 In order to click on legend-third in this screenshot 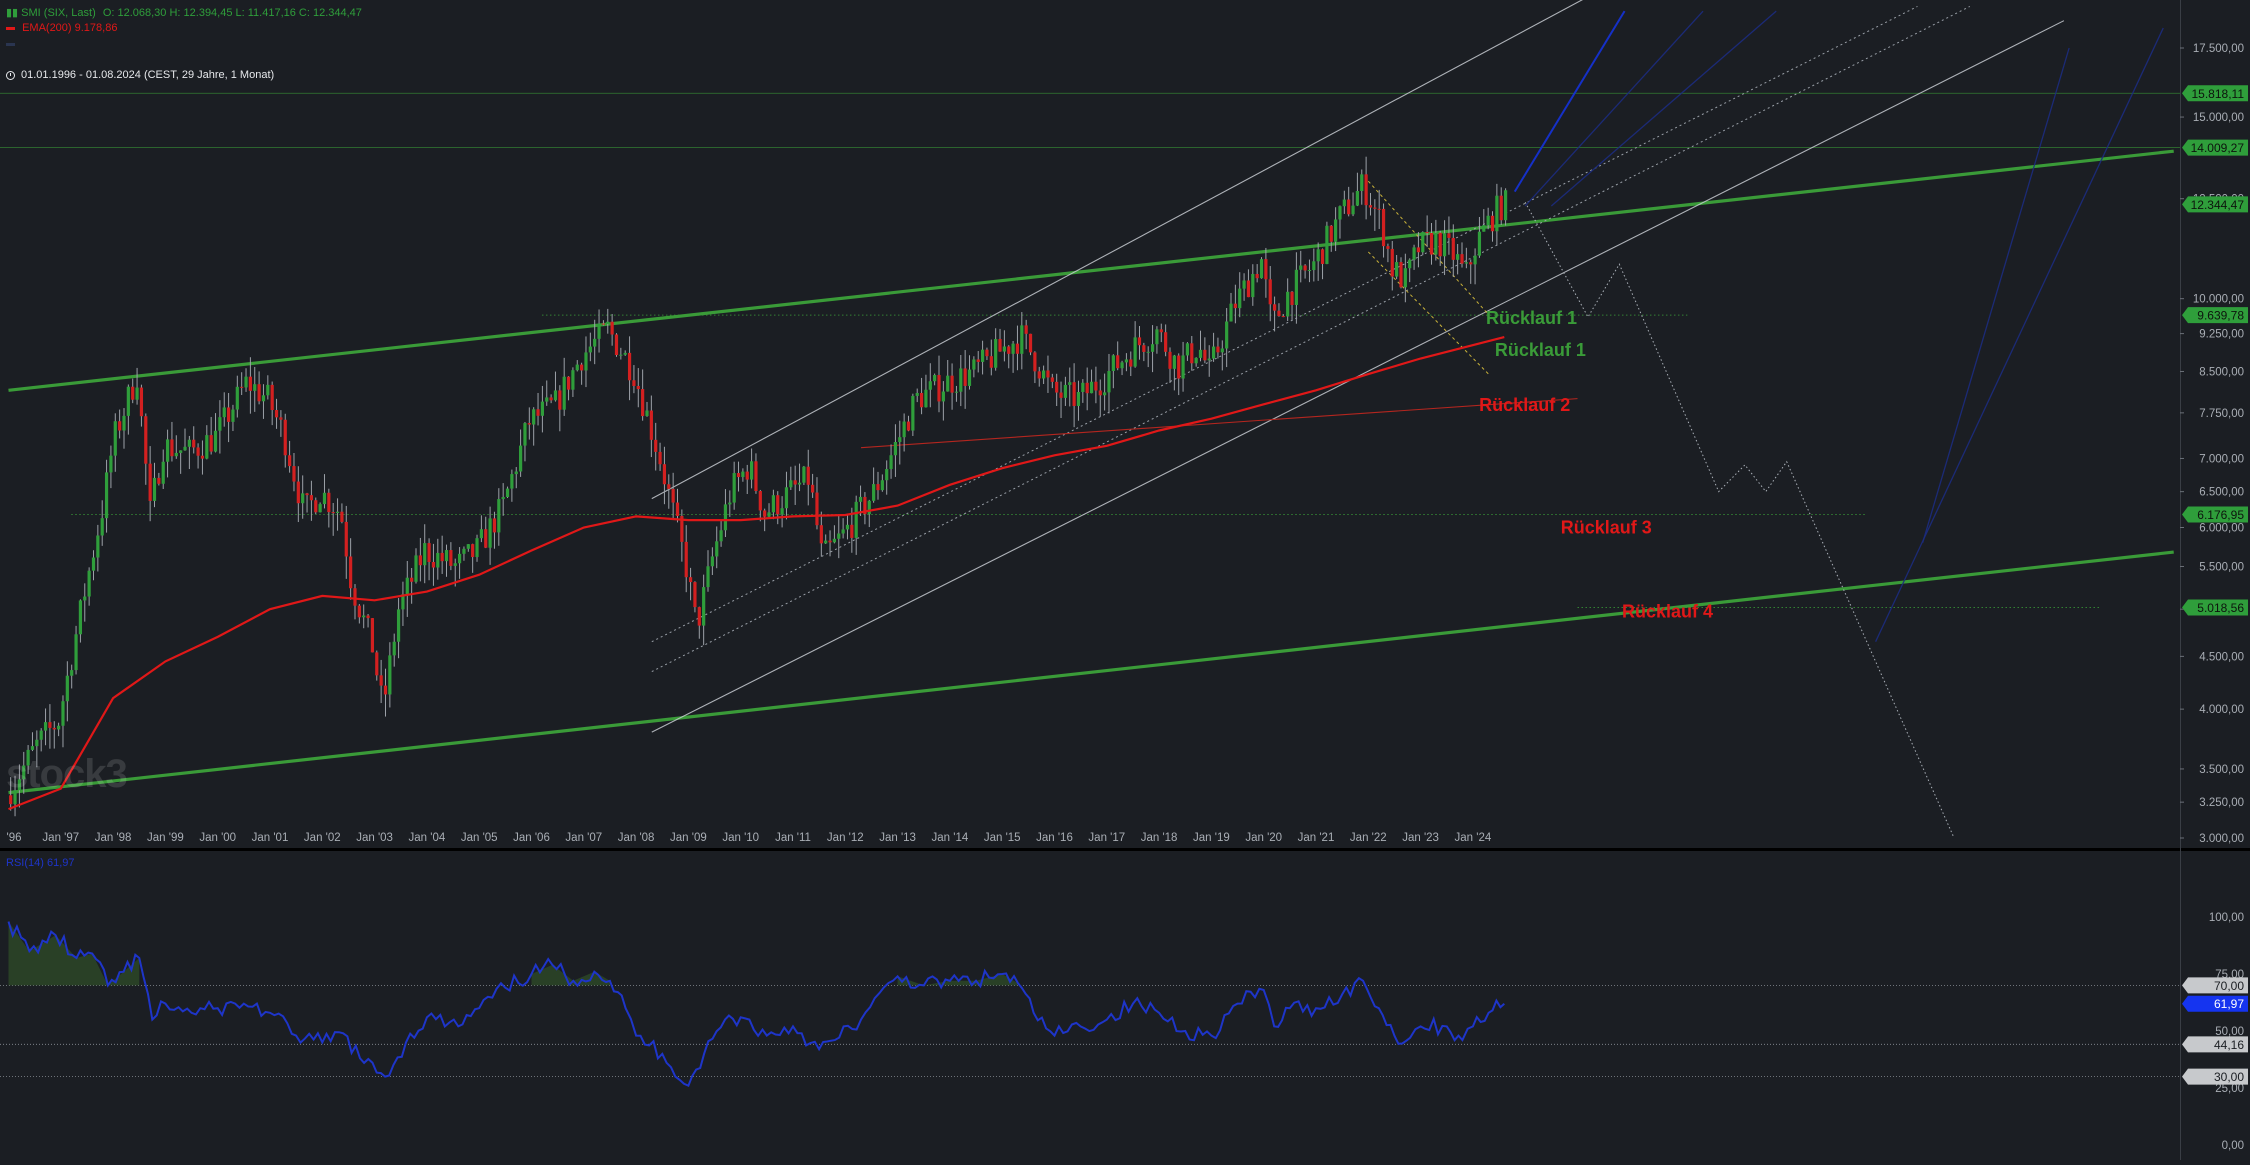, I will do `click(12, 44)`.